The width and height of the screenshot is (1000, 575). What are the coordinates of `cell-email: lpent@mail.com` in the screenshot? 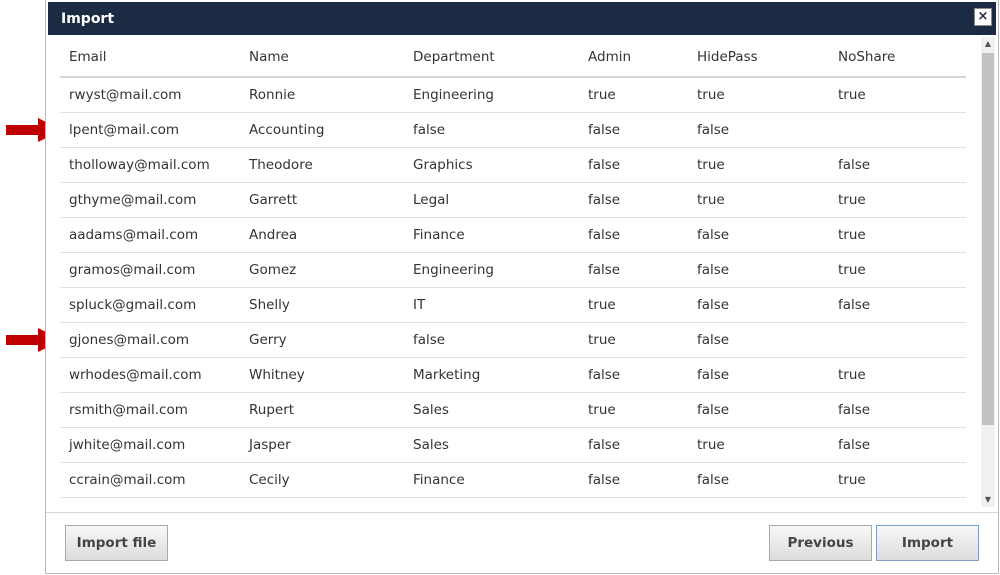 It's located at (150, 130).